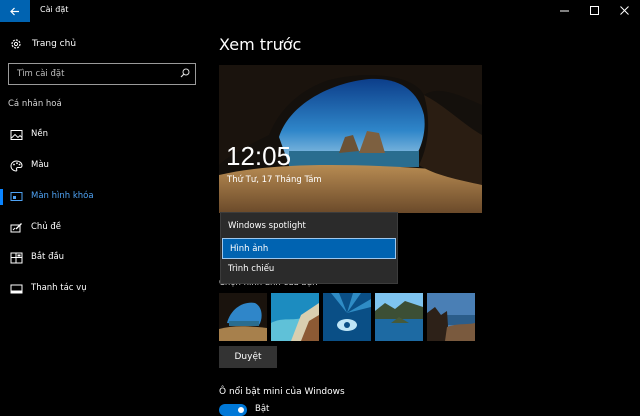 The height and width of the screenshot is (416, 640). What do you see at coordinates (16, 135) in the screenshot?
I see `picture-icon` at bounding box center [16, 135].